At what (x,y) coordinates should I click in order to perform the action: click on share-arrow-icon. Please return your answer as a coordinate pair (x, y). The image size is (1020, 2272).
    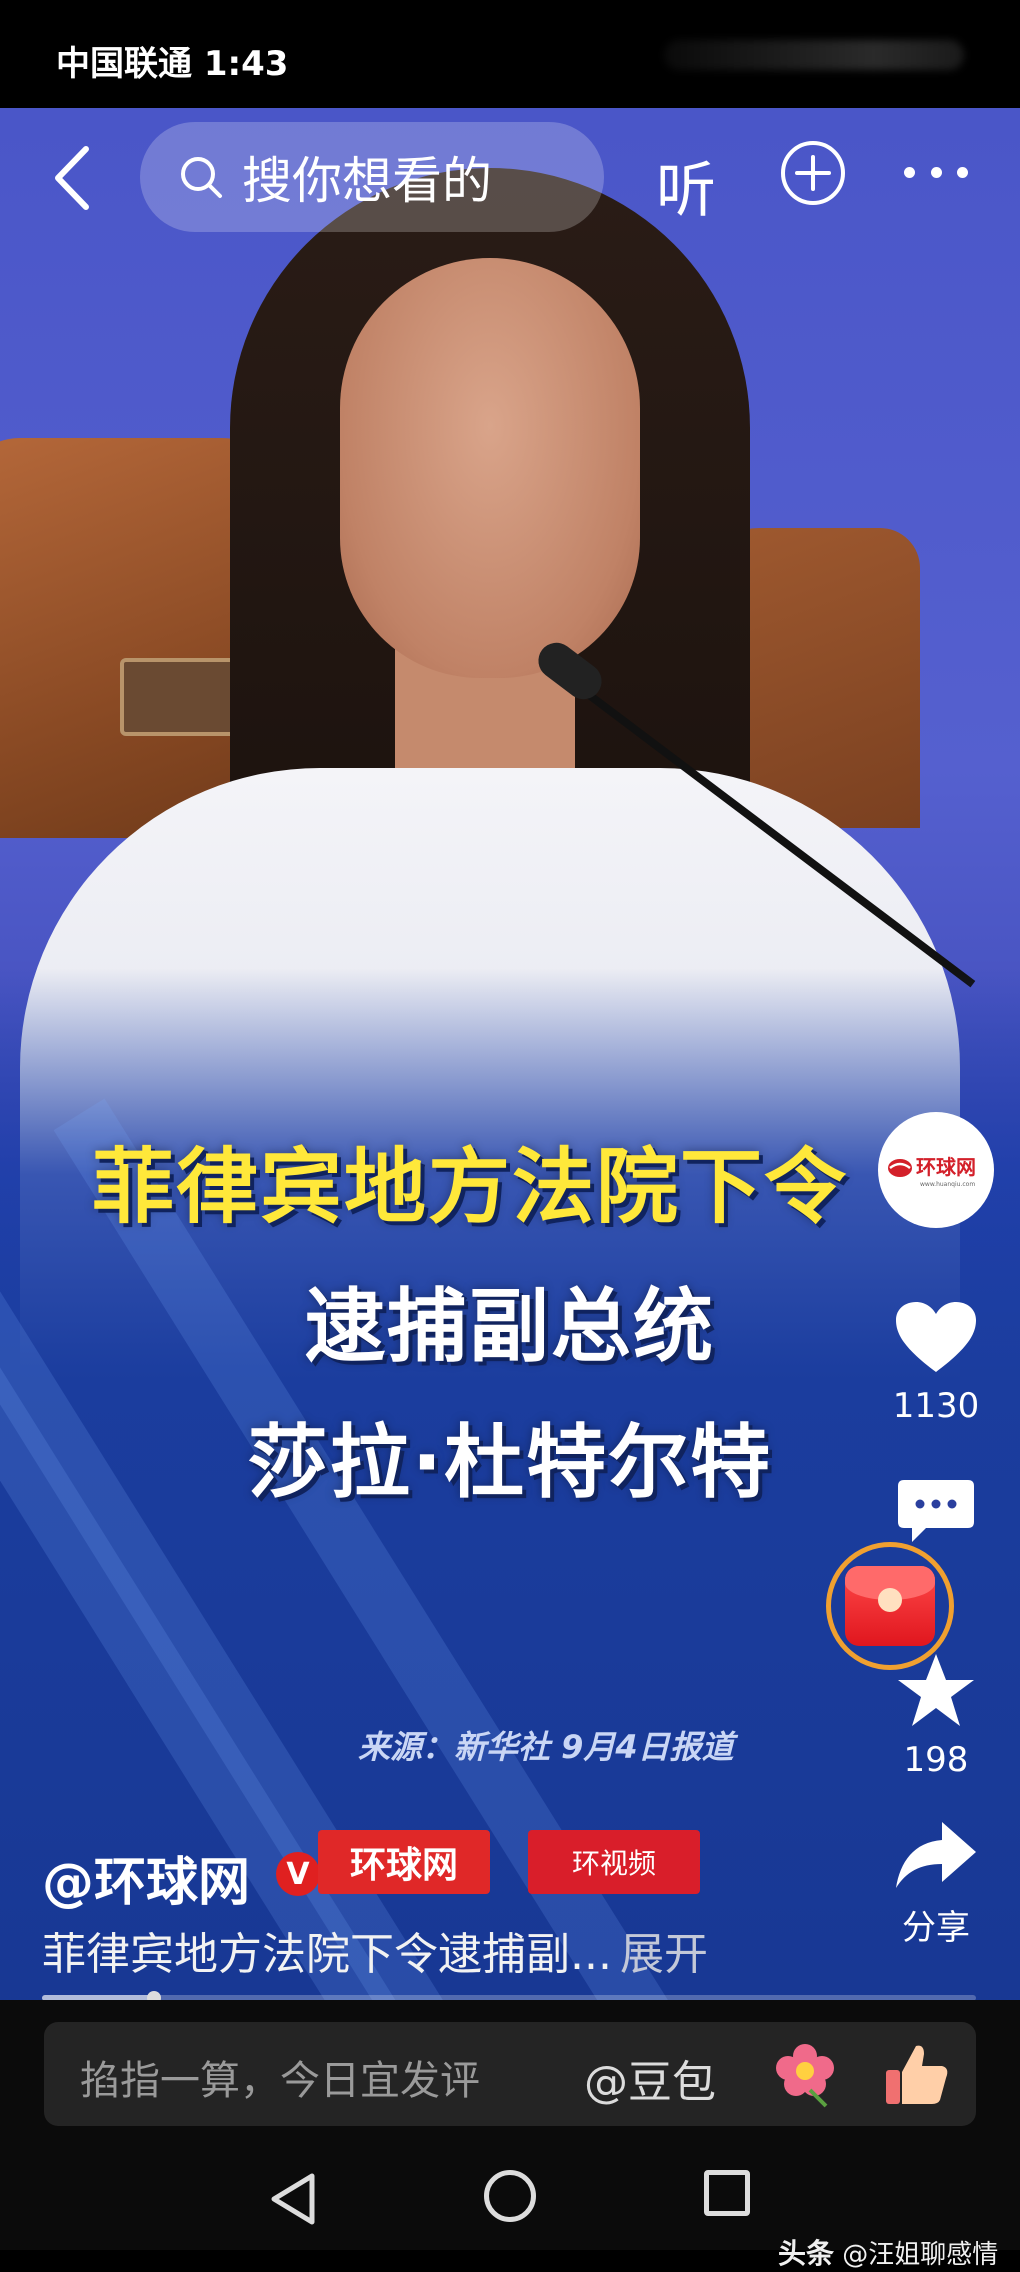
    Looking at the image, I should click on (936, 1855).